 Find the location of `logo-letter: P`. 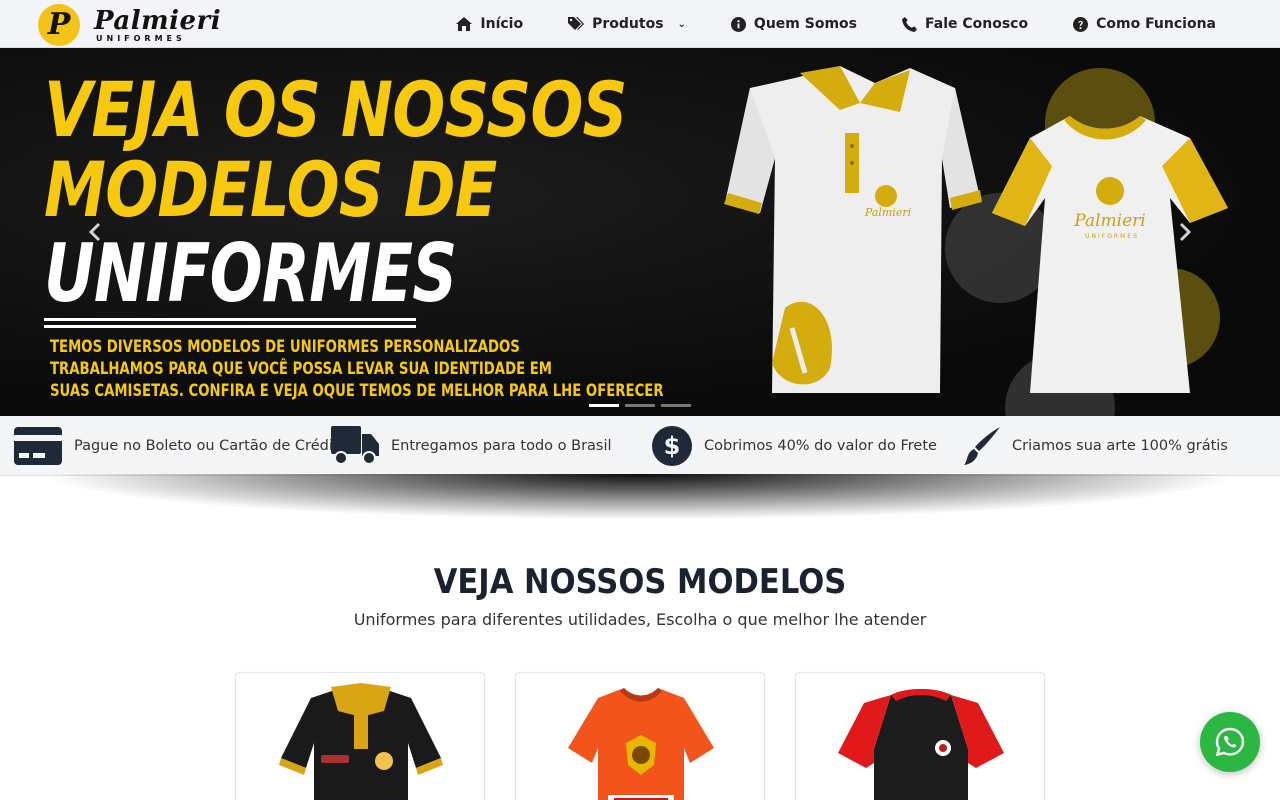

logo-letter: P is located at coordinates (59, 24).